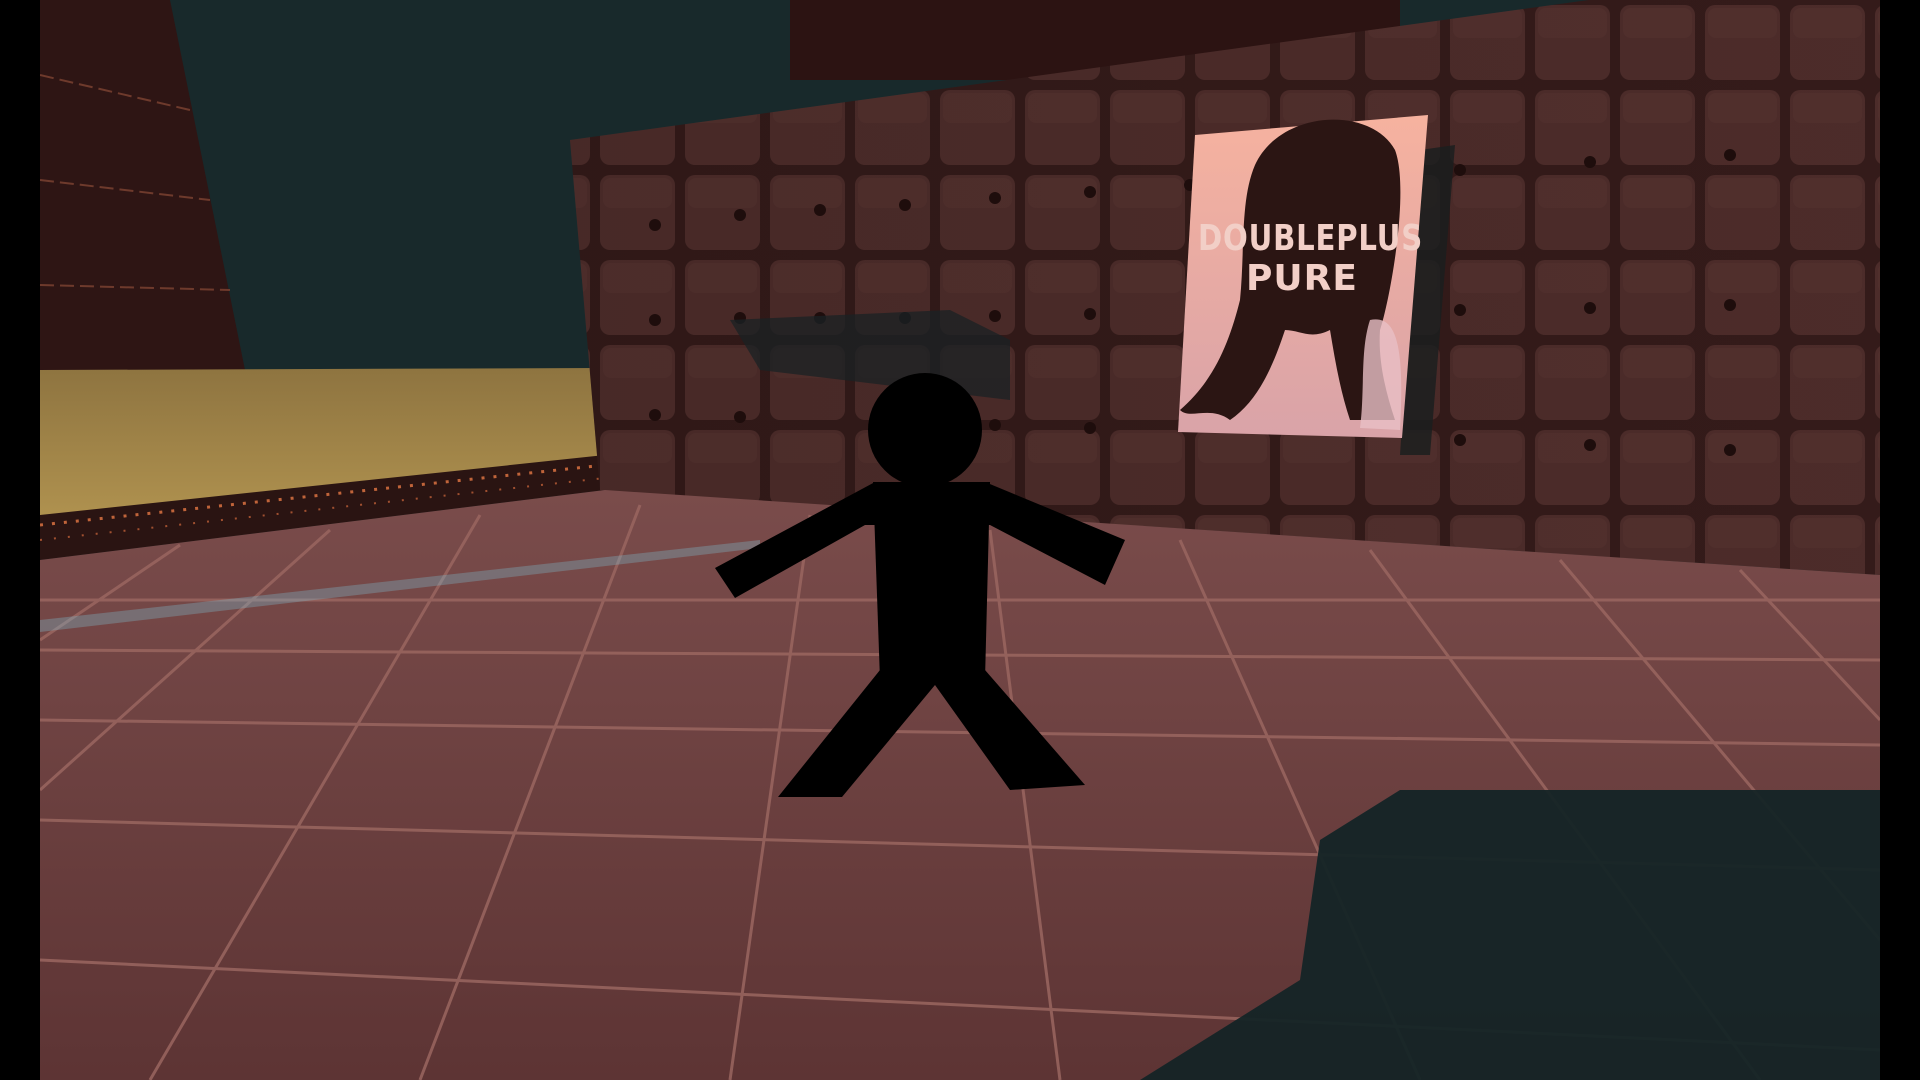 The height and width of the screenshot is (1080, 1920). Describe the element at coordinates (1310, 238) in the screenshot. I see `poster-line-1: DOUBLEPLUS` at that location.